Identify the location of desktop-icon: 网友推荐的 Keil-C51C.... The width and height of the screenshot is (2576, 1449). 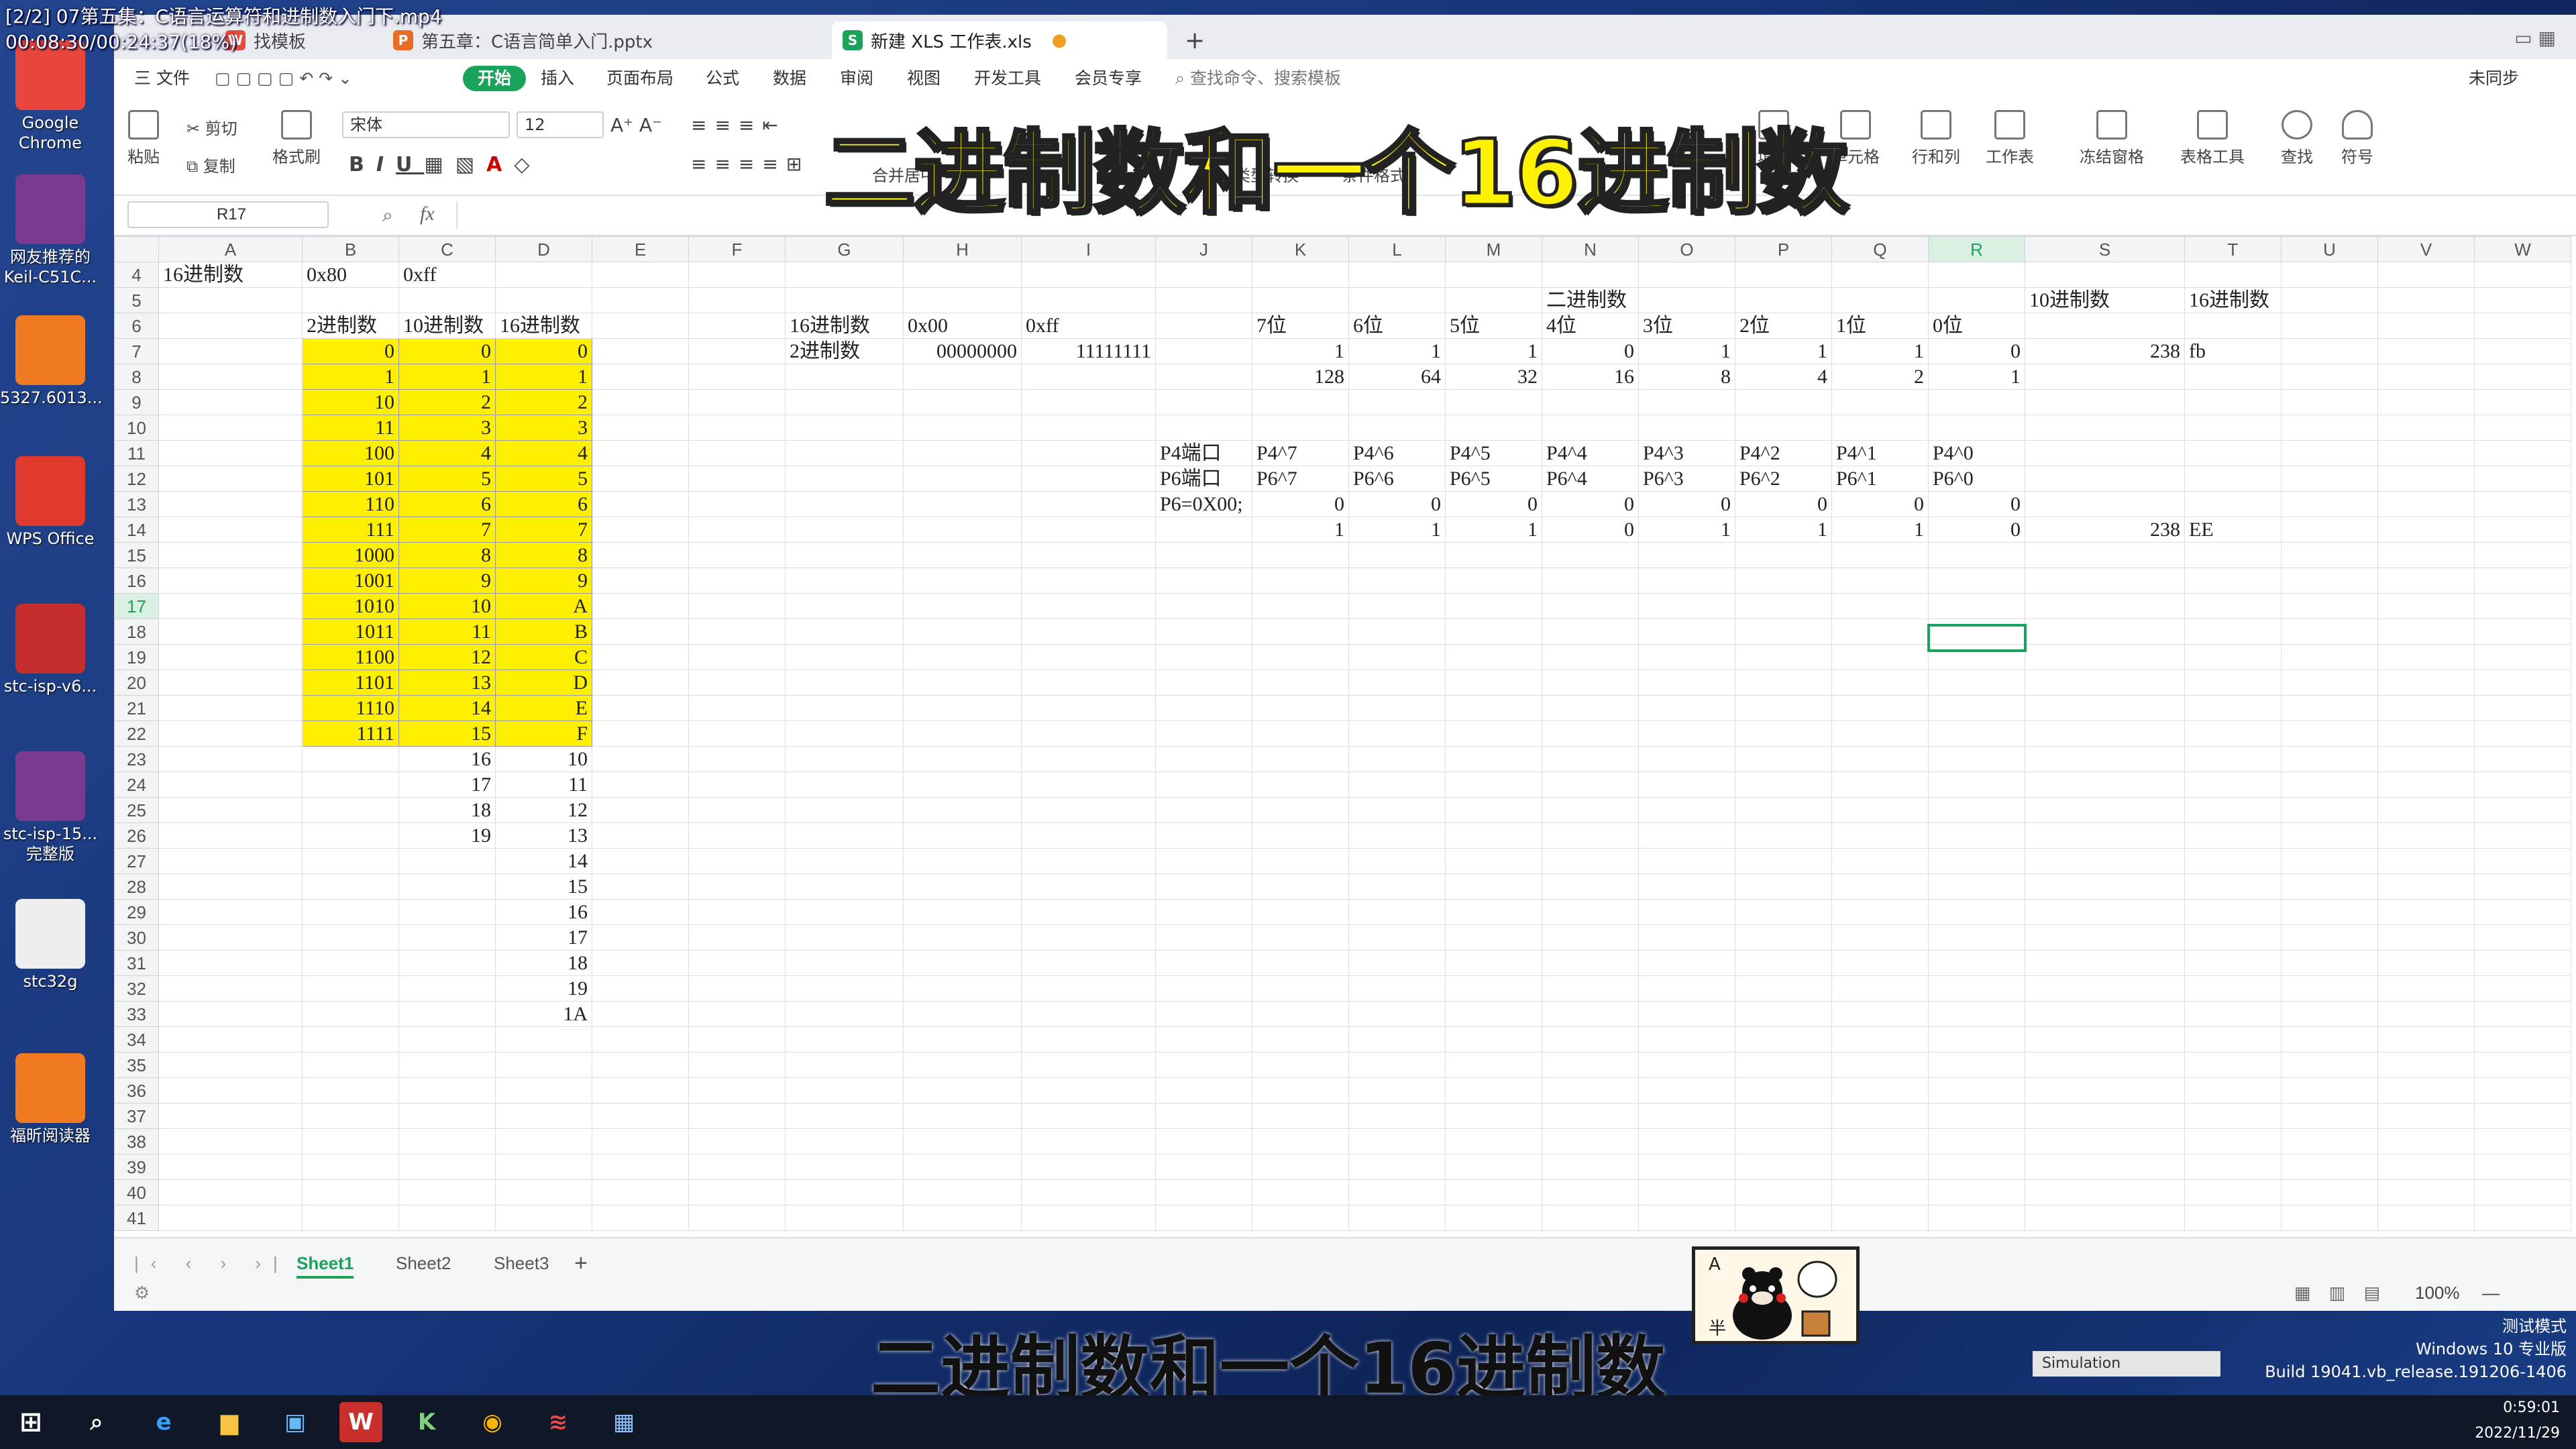
(50, 230).